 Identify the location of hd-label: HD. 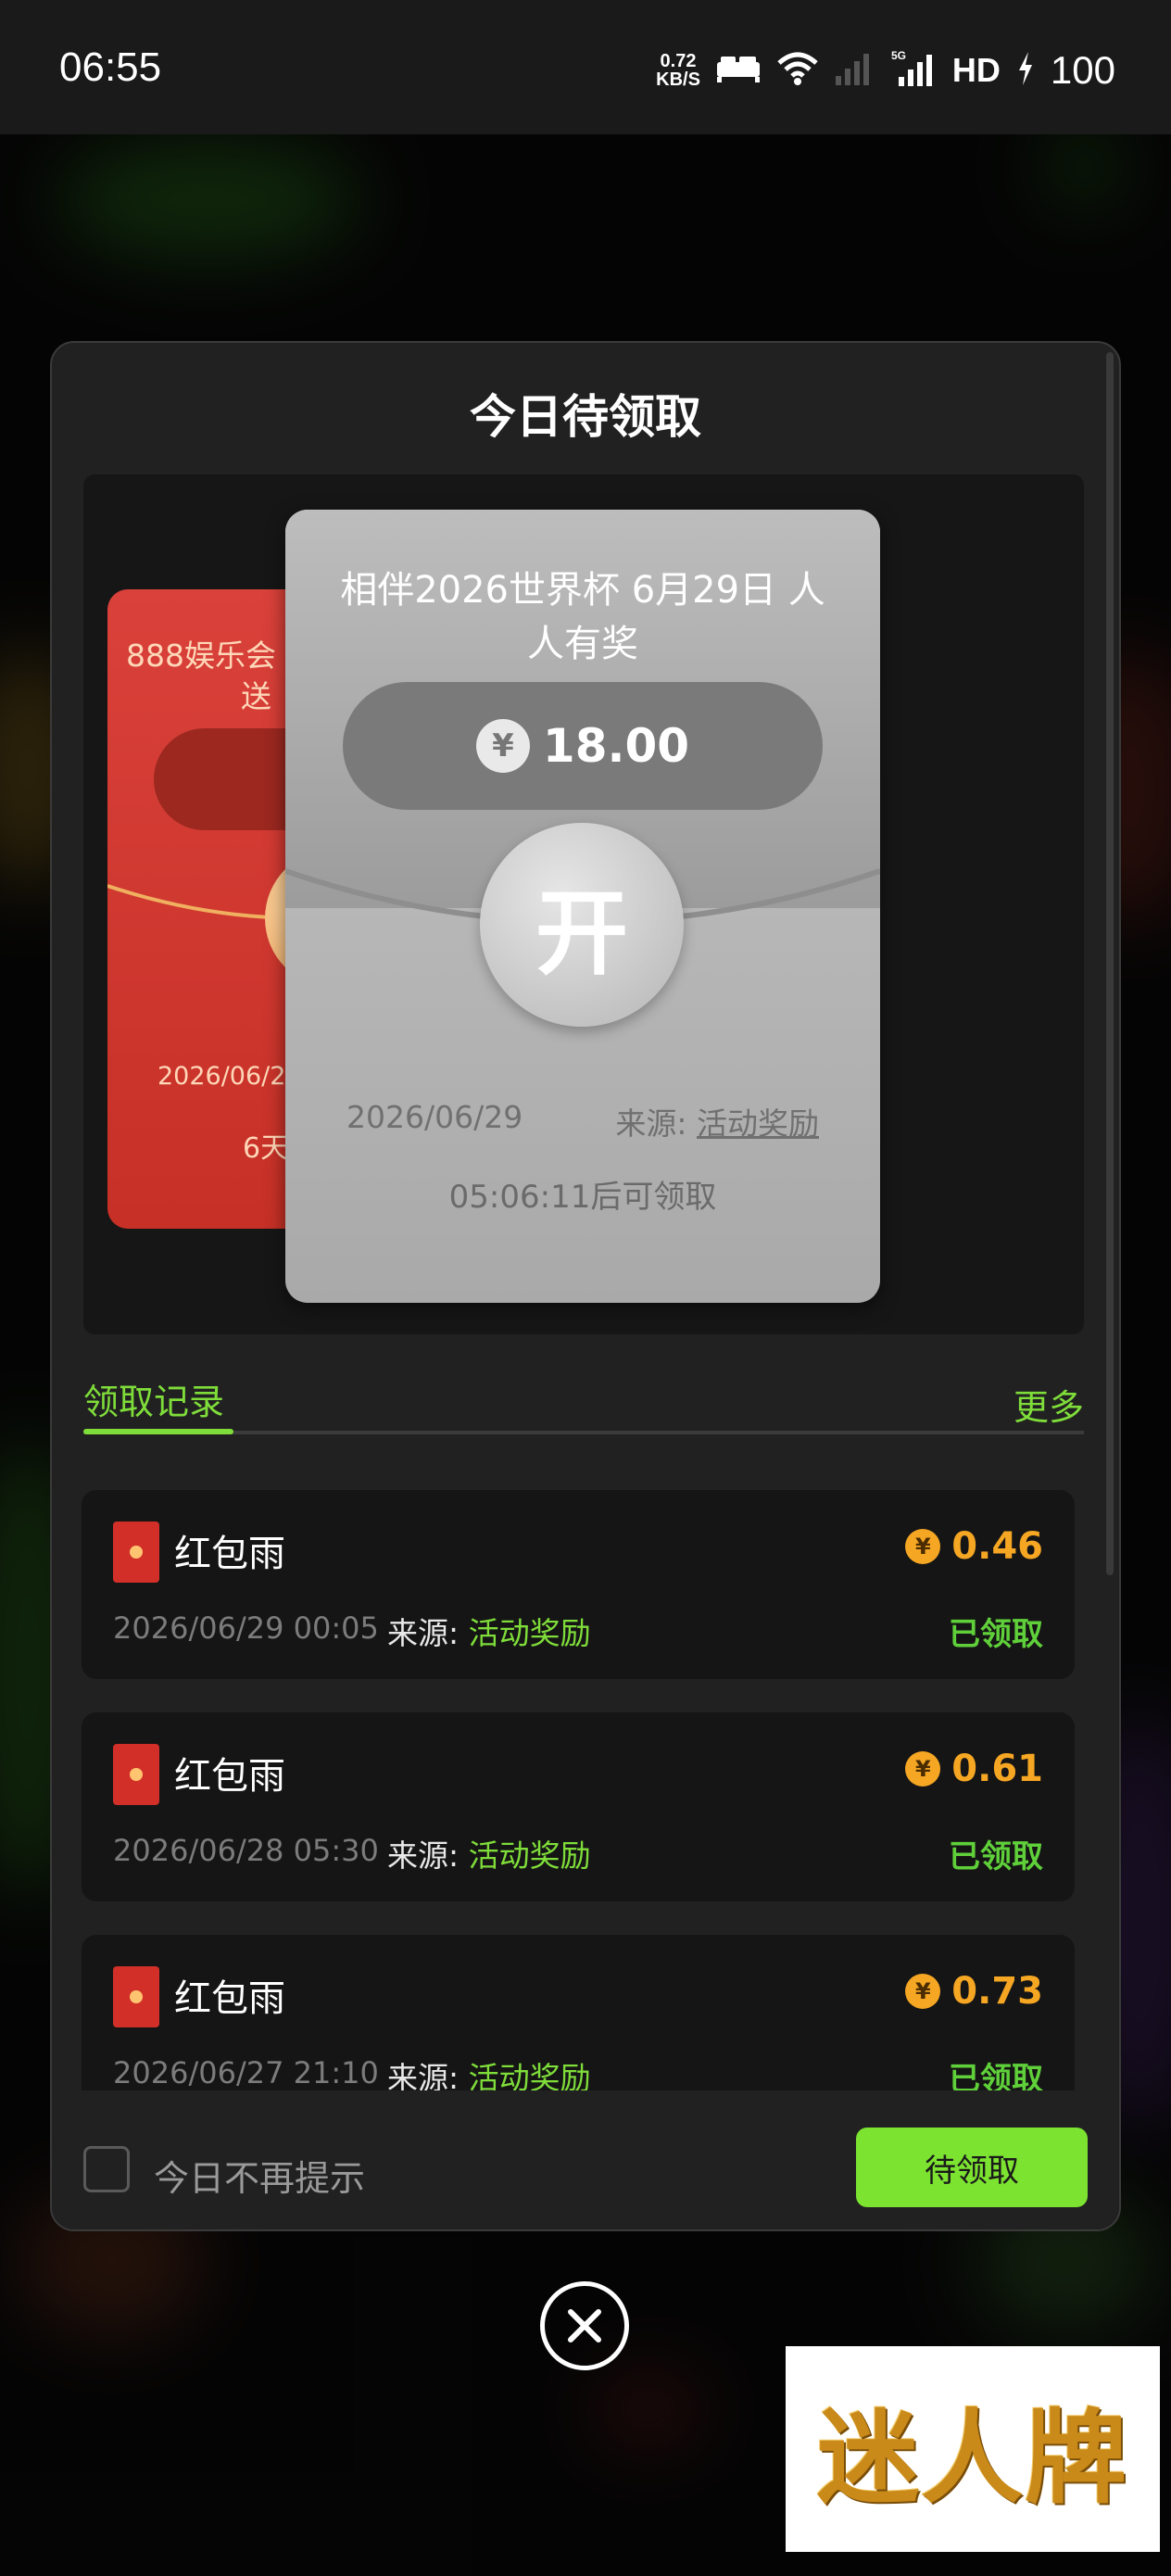
(976, 70).